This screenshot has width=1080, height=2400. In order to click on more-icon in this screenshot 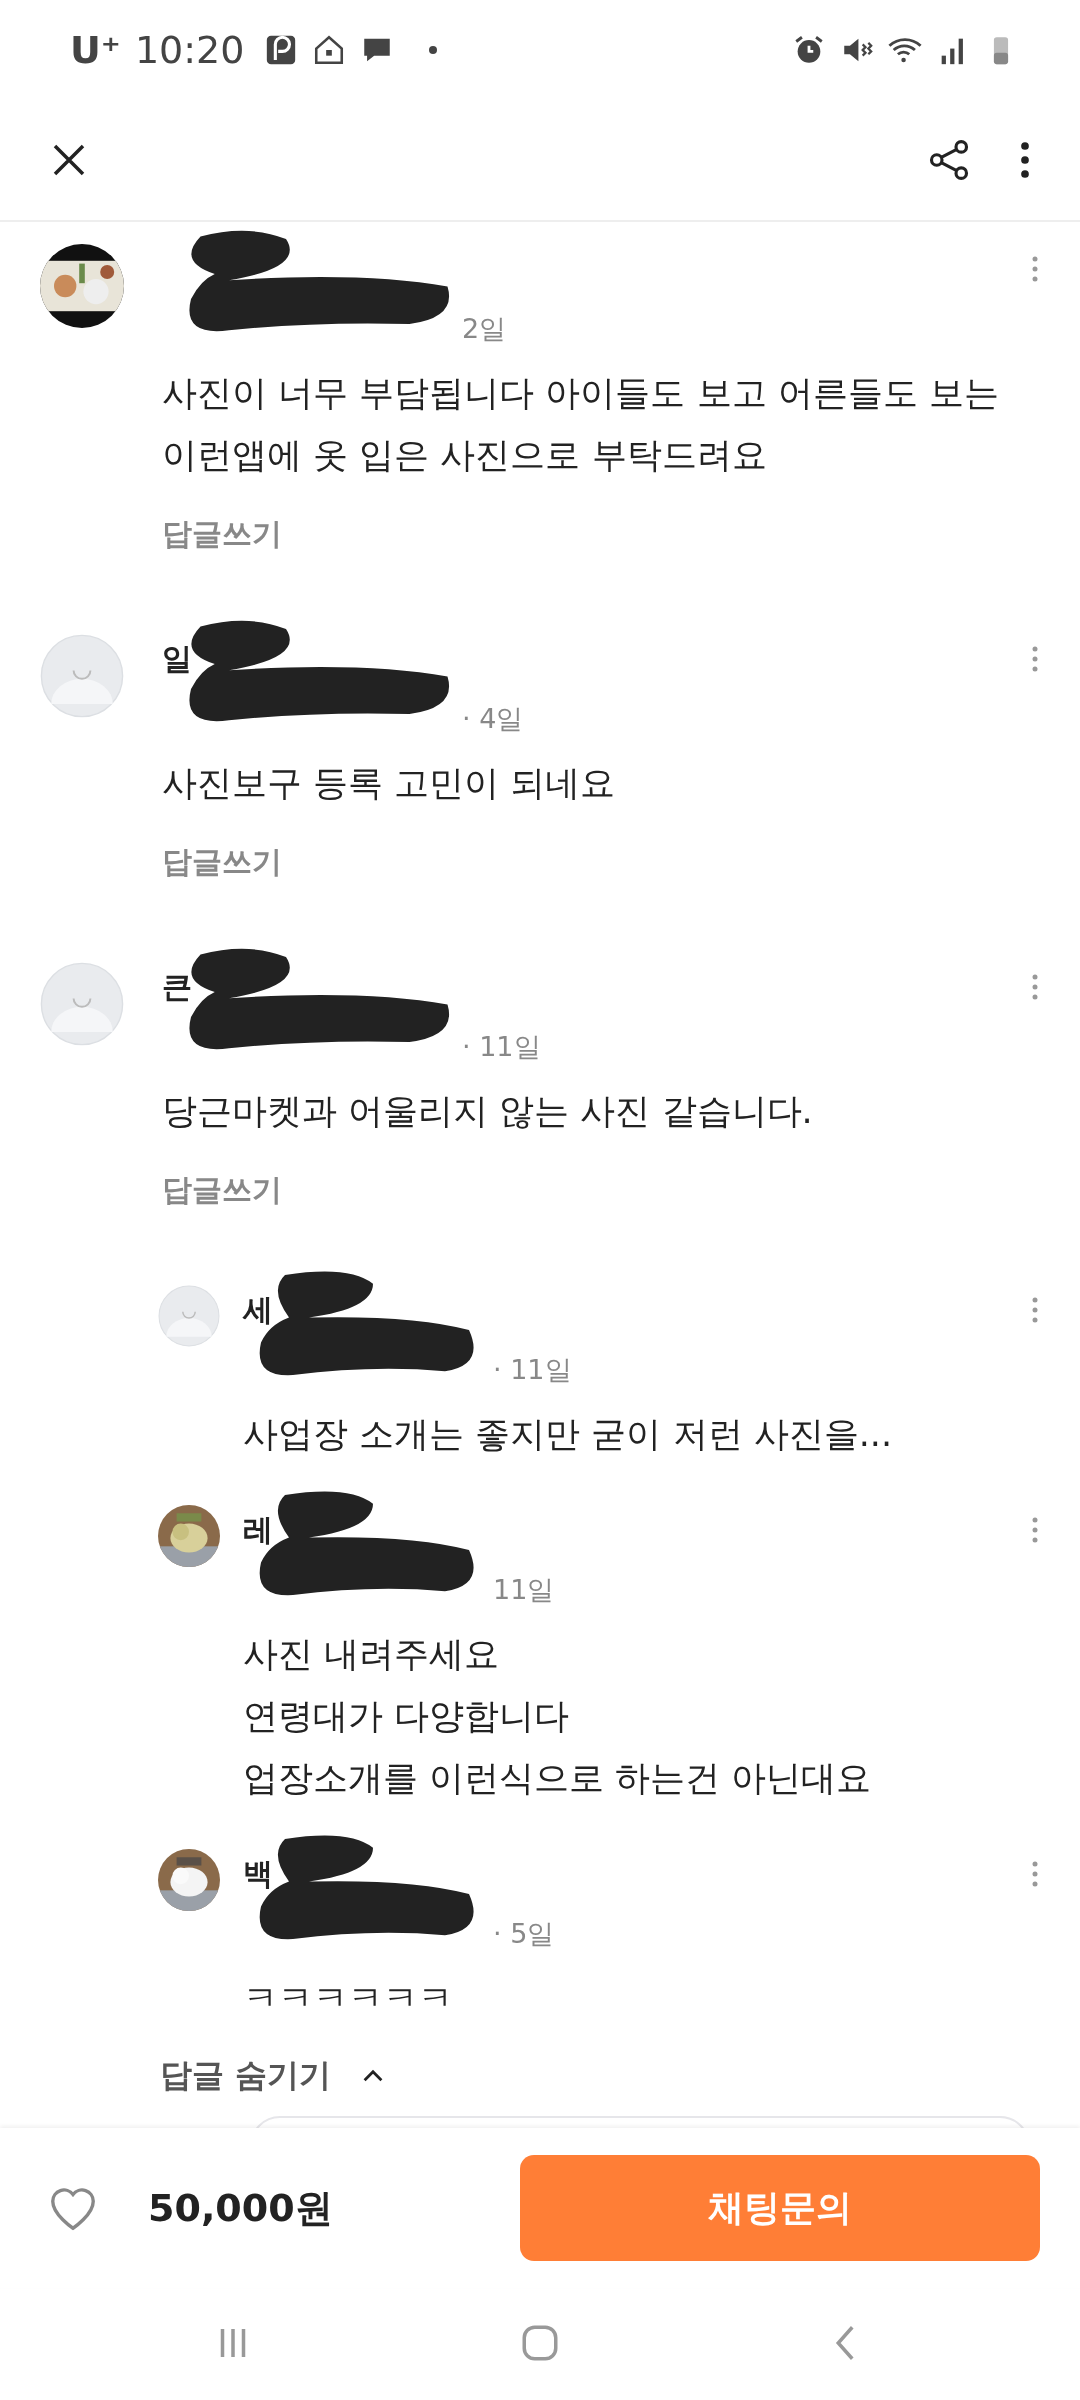, I will do `click(1025, 160)`.